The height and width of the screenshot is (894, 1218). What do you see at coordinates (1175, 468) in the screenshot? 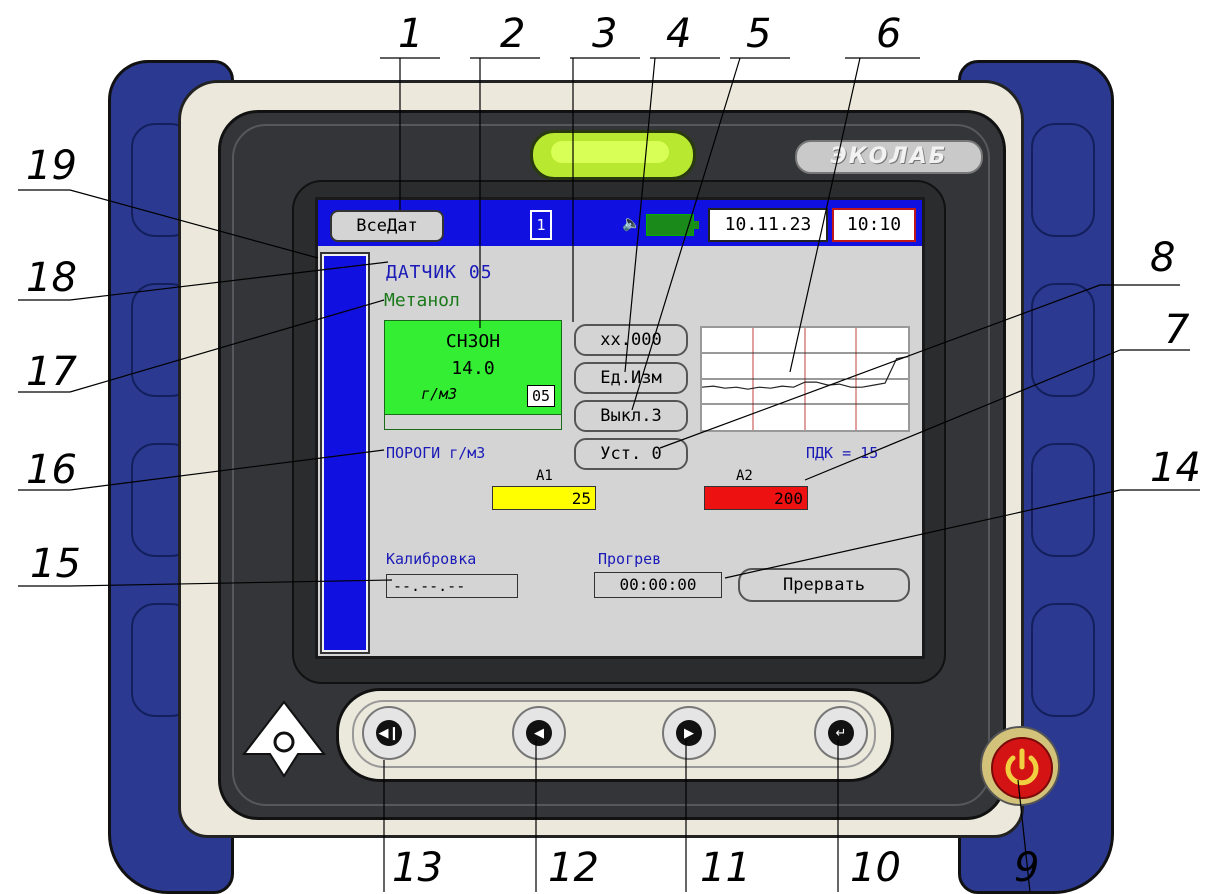
I see `callout-14: 14` at bounding box center [1175, 468].